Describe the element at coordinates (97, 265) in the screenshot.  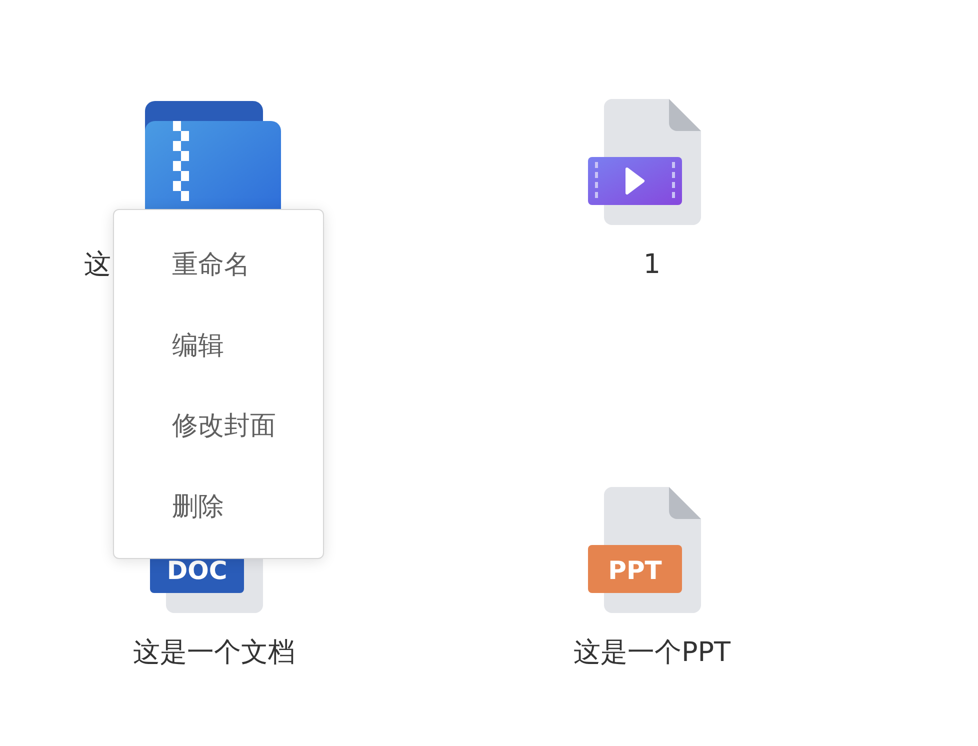
I see `file-name: 这` at that location.